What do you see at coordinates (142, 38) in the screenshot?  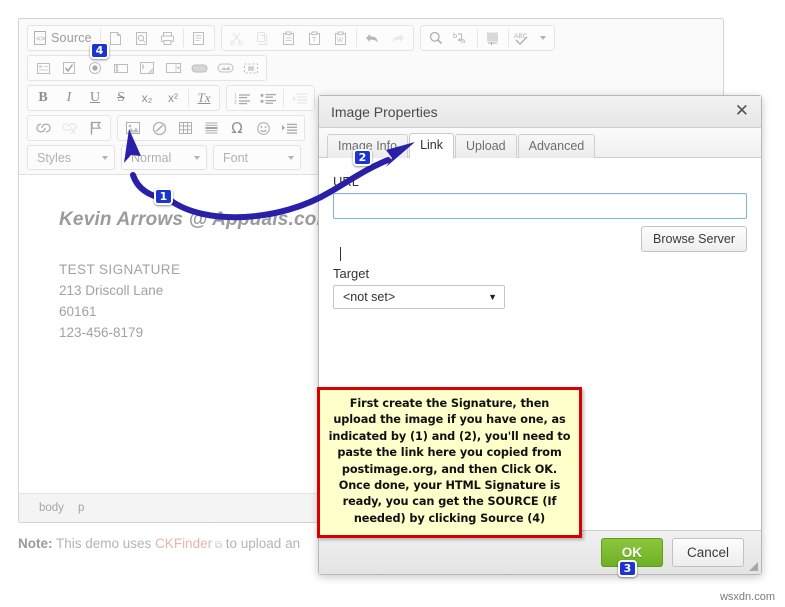 I see `preview-button` at bounding box center [142, 38].